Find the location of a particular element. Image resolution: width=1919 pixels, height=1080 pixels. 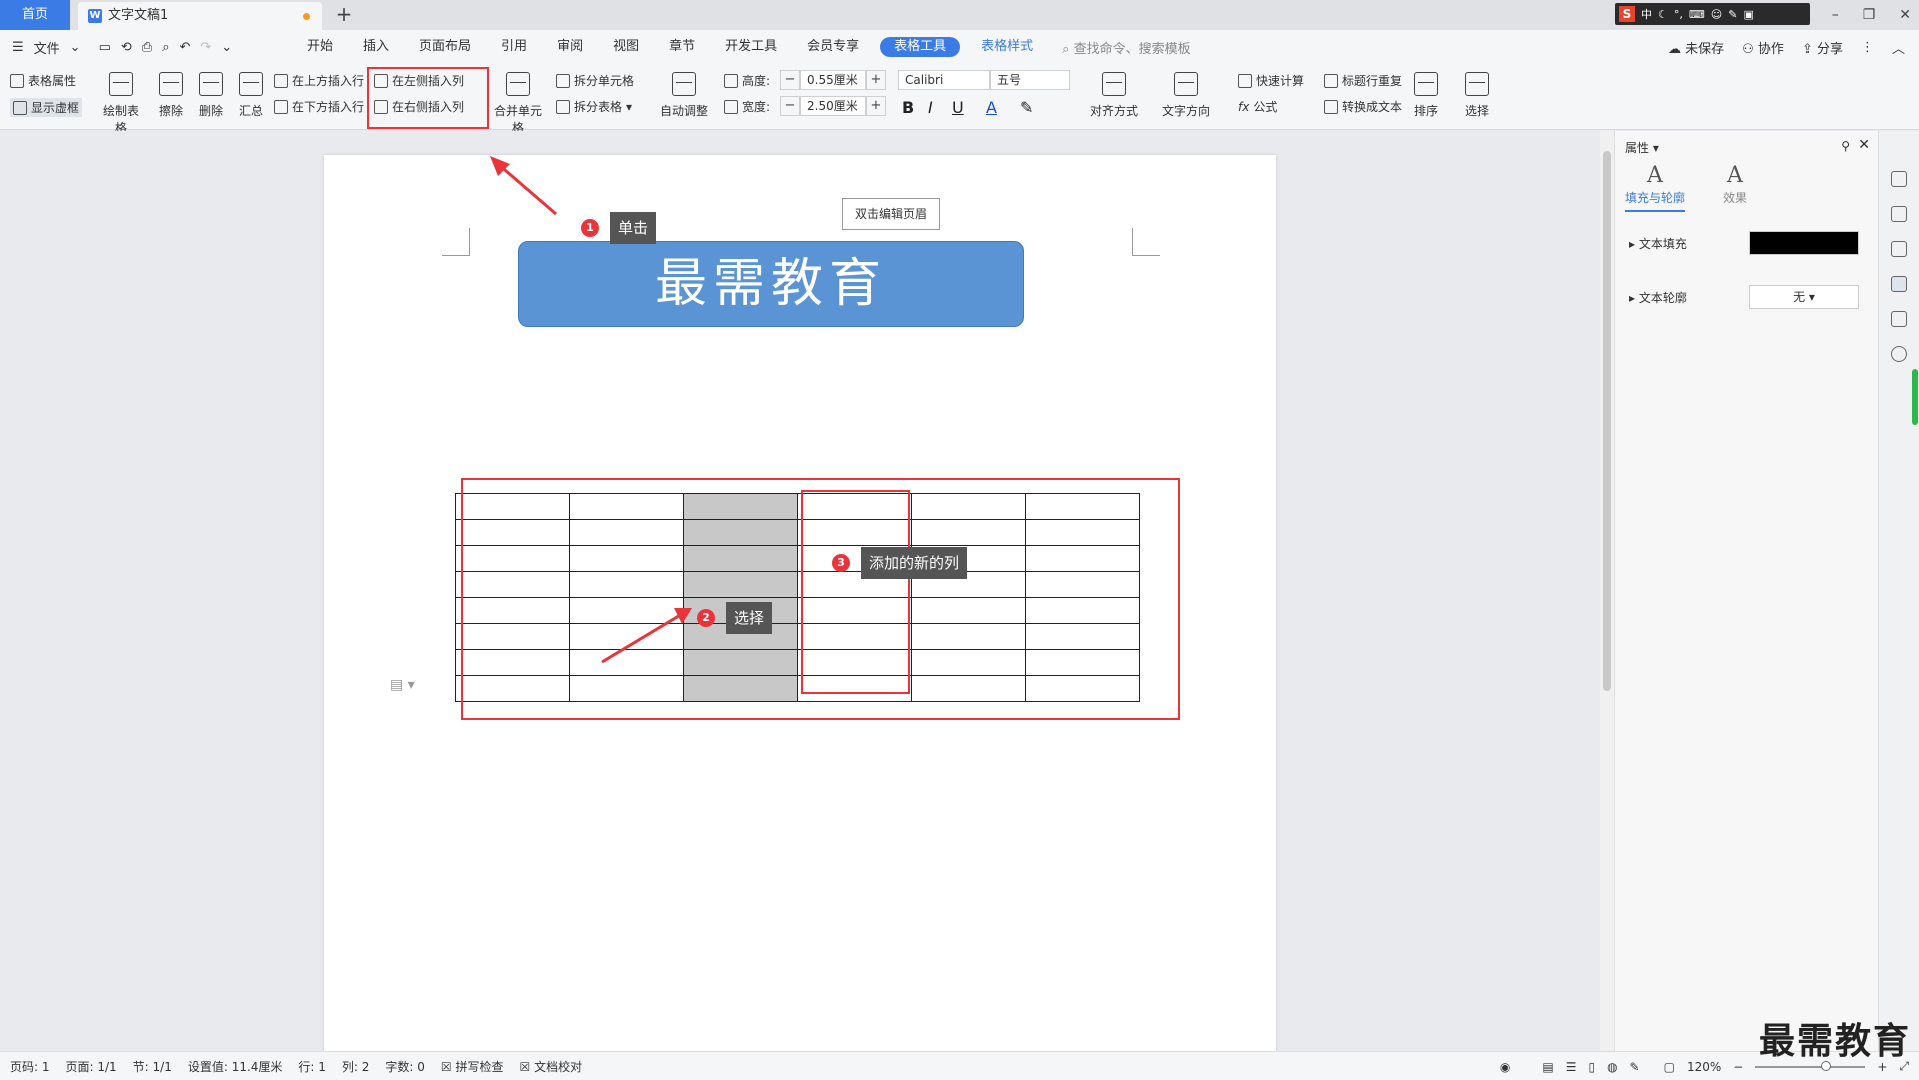

keyboard-icon: ⌨ is located at coordinates (1697, 14).